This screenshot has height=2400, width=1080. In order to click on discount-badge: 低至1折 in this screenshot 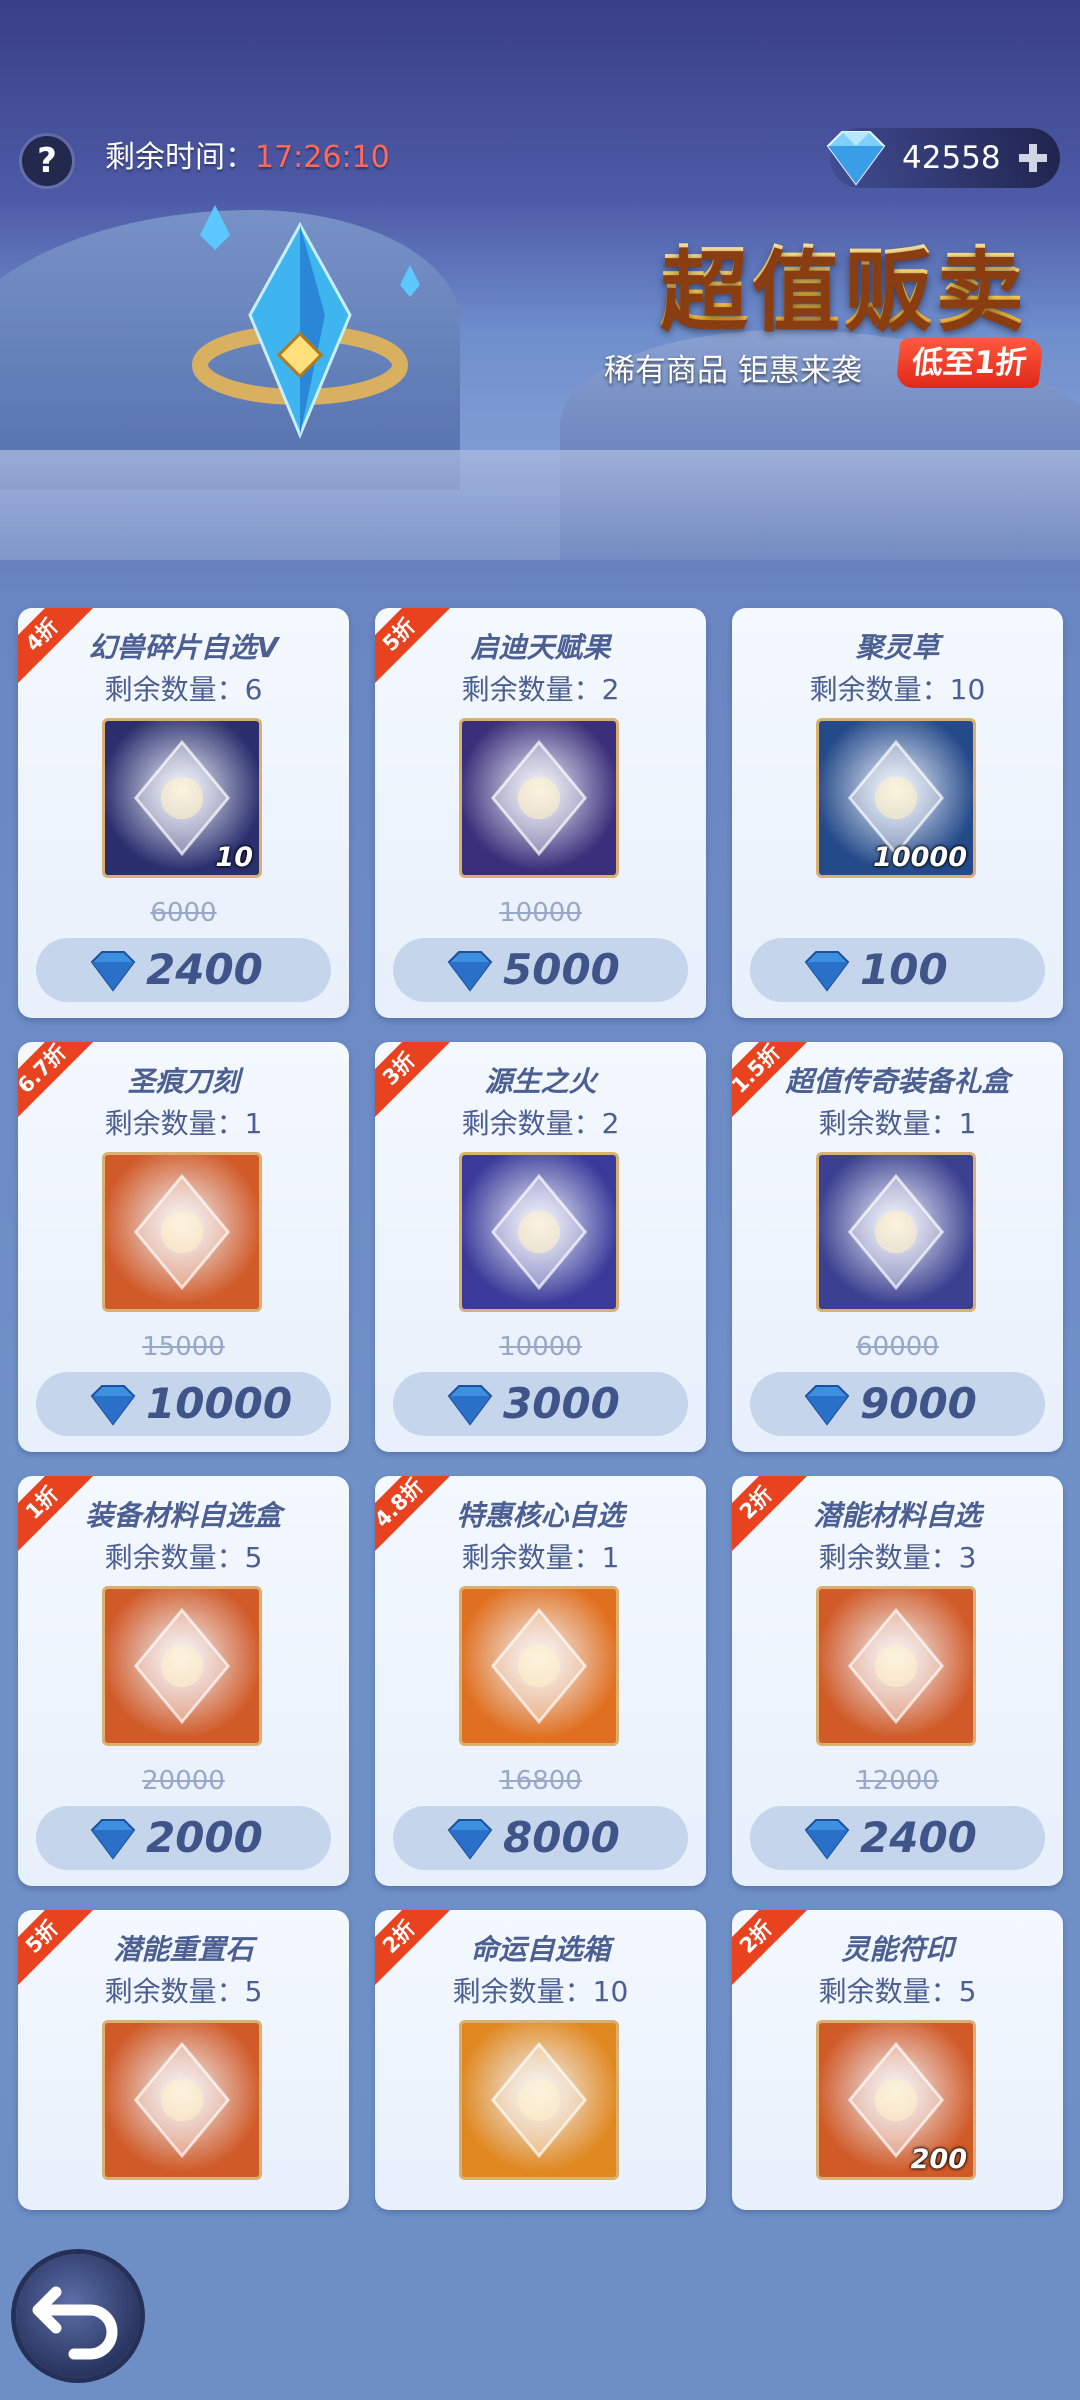, I will do `click(969, 363)`.